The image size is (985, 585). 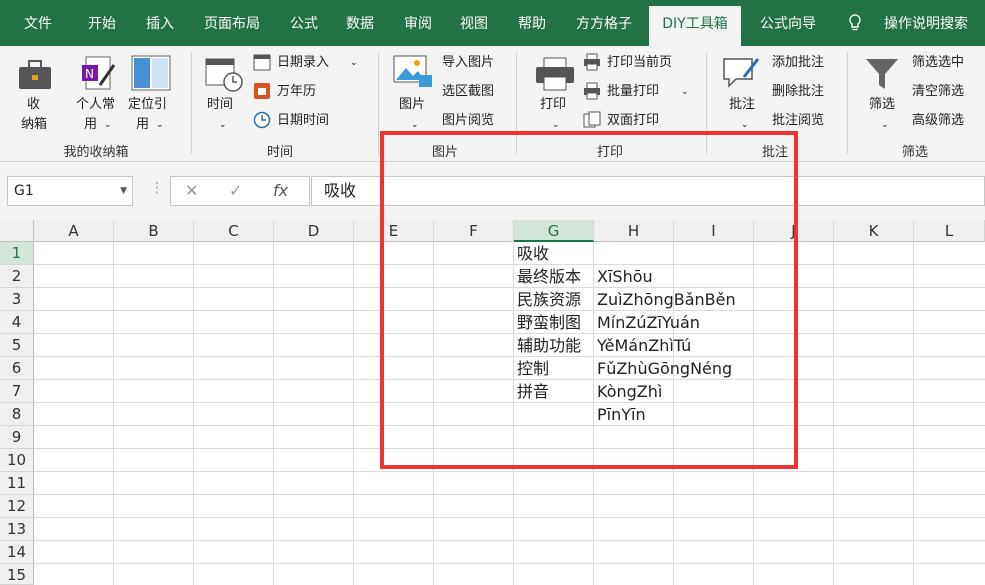 What do you see at coordinates (17, 552) in the screenshot?
I see `row-header-14: 14` at bounding box center [17, 552].